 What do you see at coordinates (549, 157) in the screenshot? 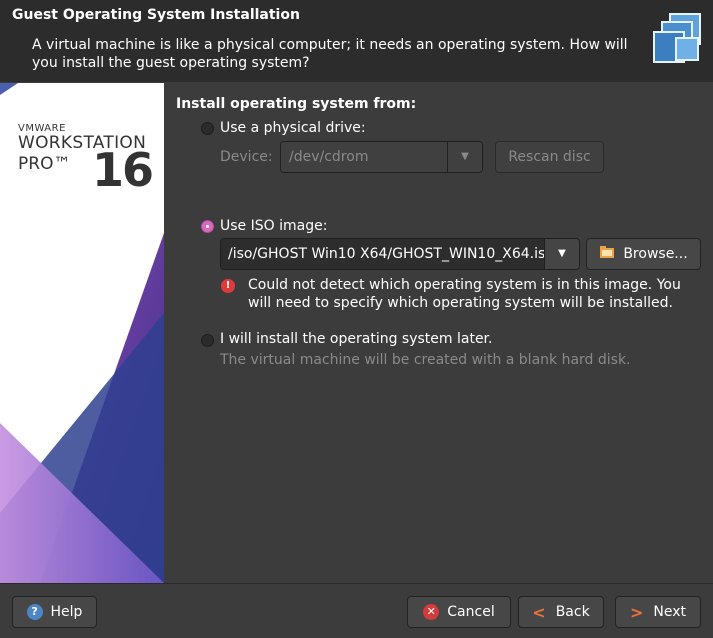
I see `rescan-disc-button: Rescan disc` at bounding box center [549, 157].